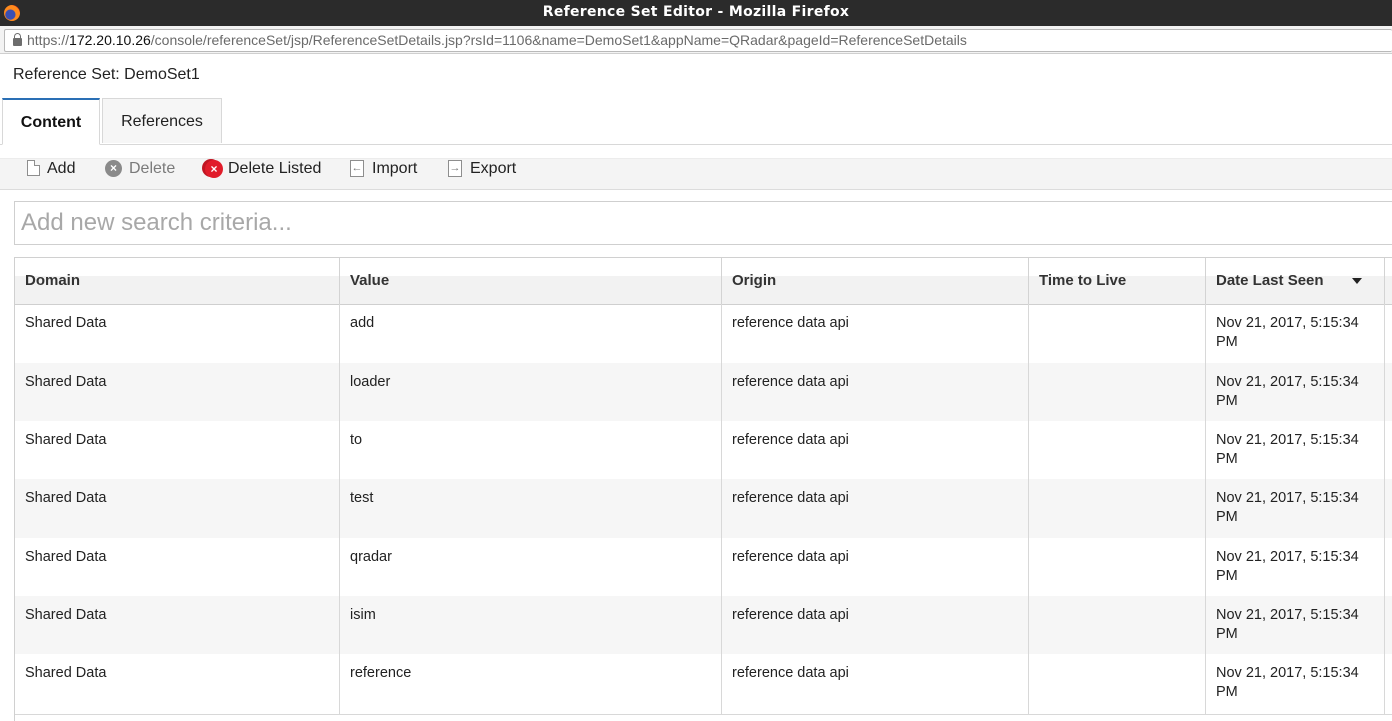 The height and width of the screenshot is (721, 1392). I want to click on table-bottom-divider, so click(703, 714).